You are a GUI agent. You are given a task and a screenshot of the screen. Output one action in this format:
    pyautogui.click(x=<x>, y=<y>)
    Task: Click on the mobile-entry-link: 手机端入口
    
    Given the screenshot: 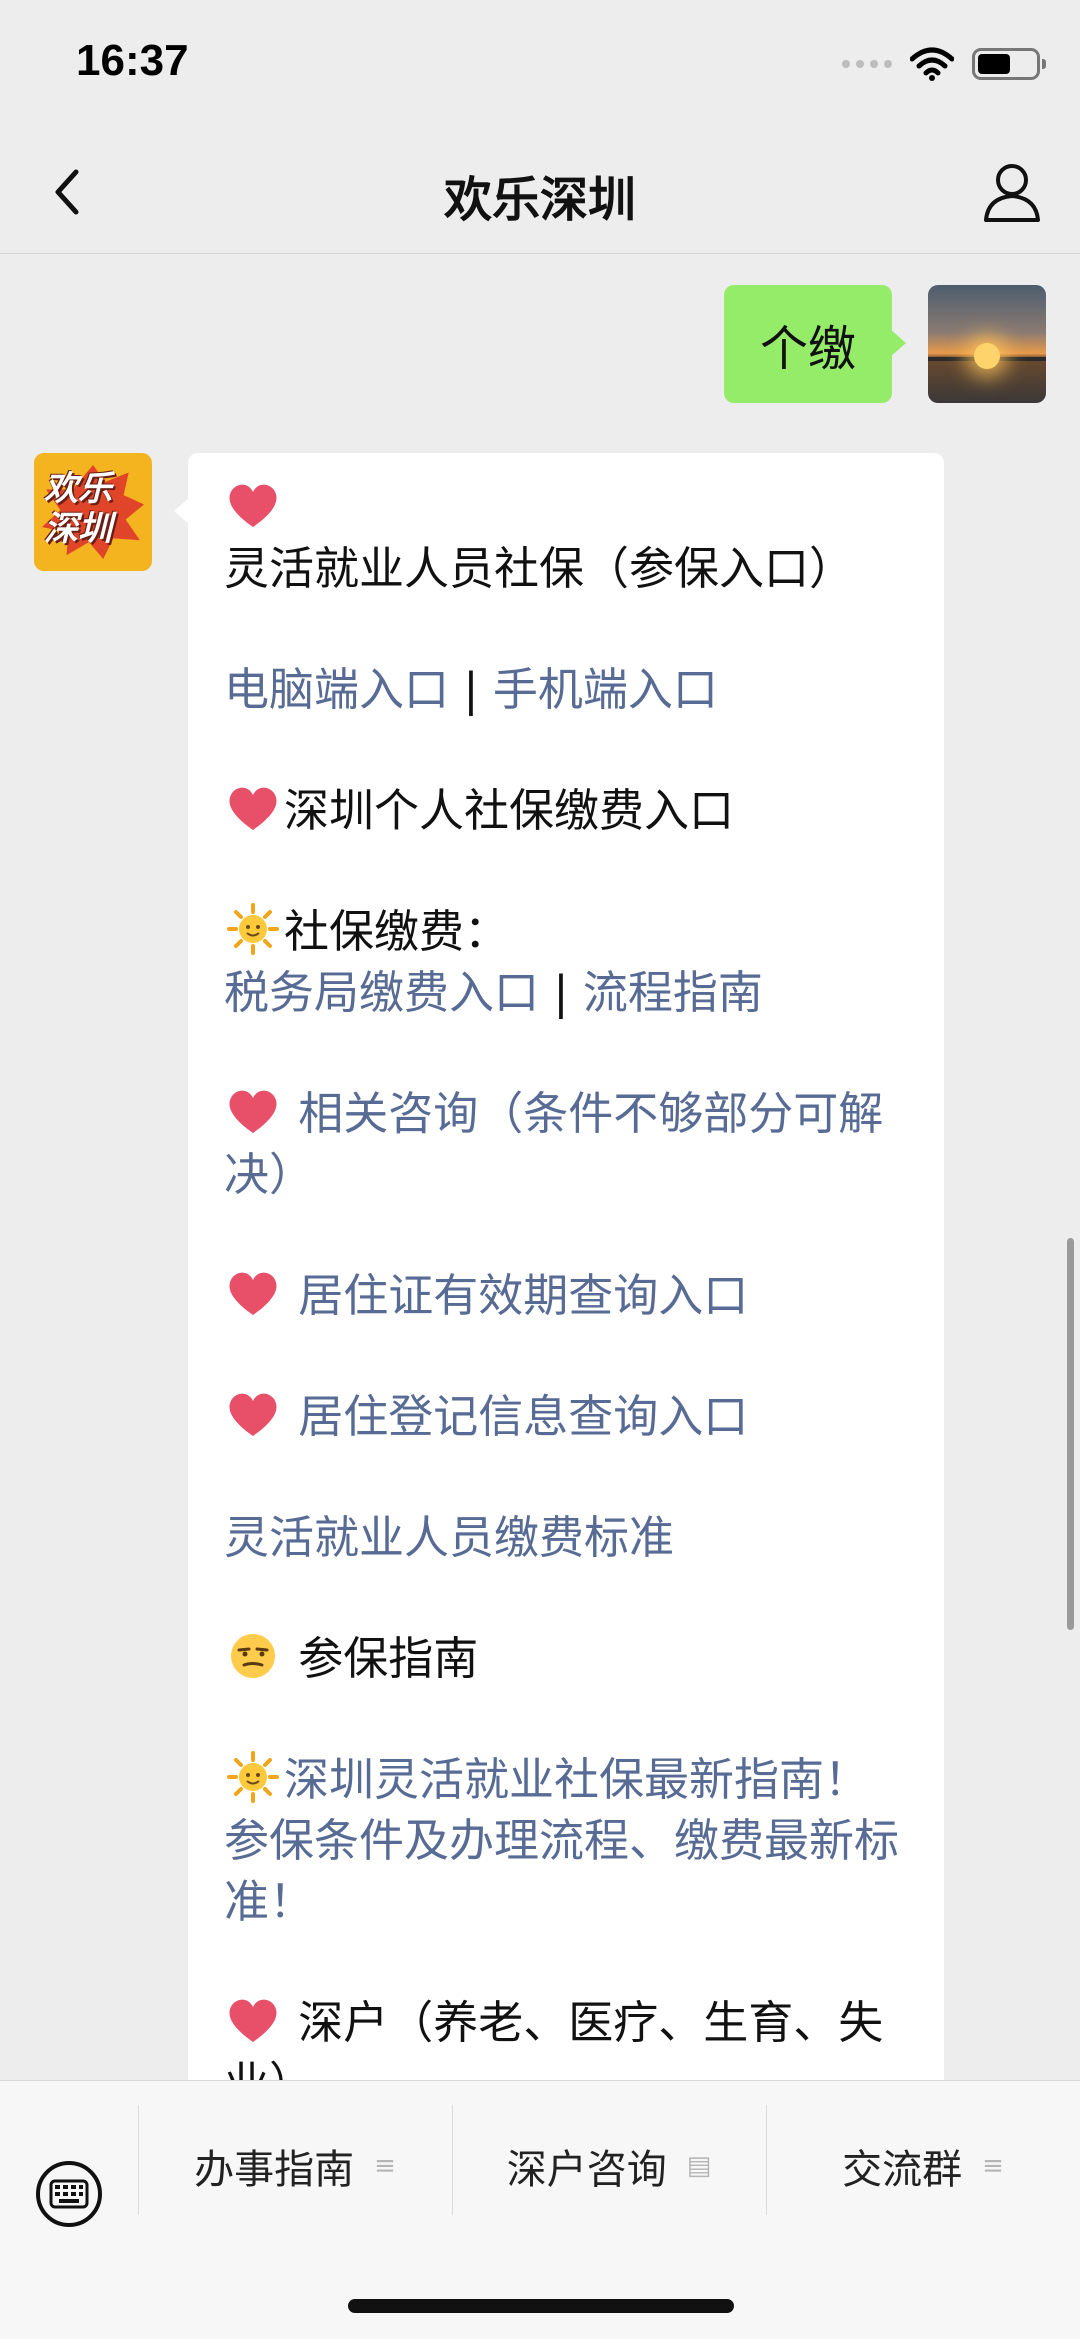 What is the action you would take?
    pyautogui.click(x=605, y=689)
    